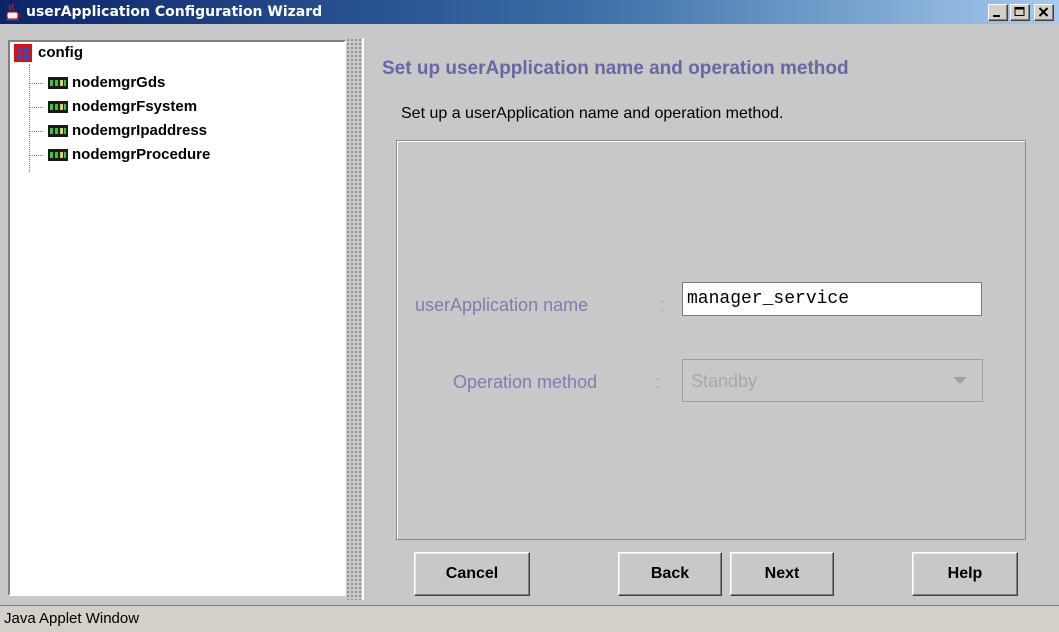  Describe the element at coordinates (502, 305) in the screenshot. I see `userapplication-name-label: userApplication name` at that location.